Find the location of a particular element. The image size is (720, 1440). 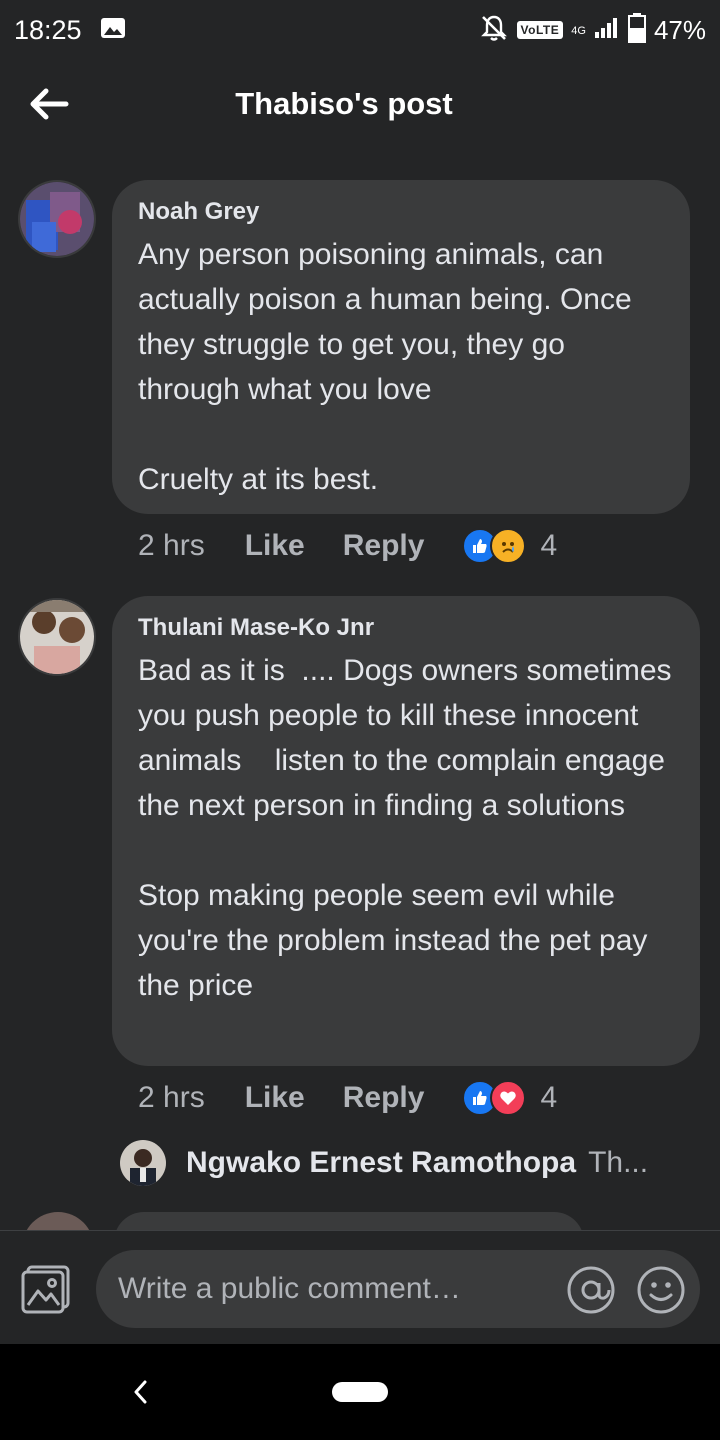

status-time: 18:25 is located at coordinates (48, 29).